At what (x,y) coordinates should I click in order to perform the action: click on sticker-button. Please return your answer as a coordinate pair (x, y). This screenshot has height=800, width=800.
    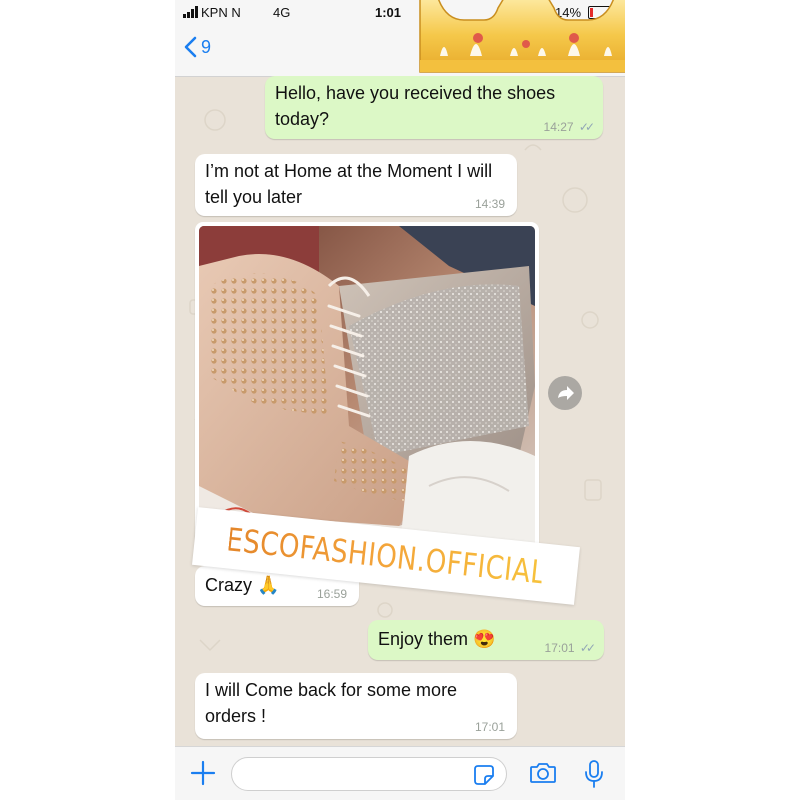
    Looking at the image, I should click on (484, 775).